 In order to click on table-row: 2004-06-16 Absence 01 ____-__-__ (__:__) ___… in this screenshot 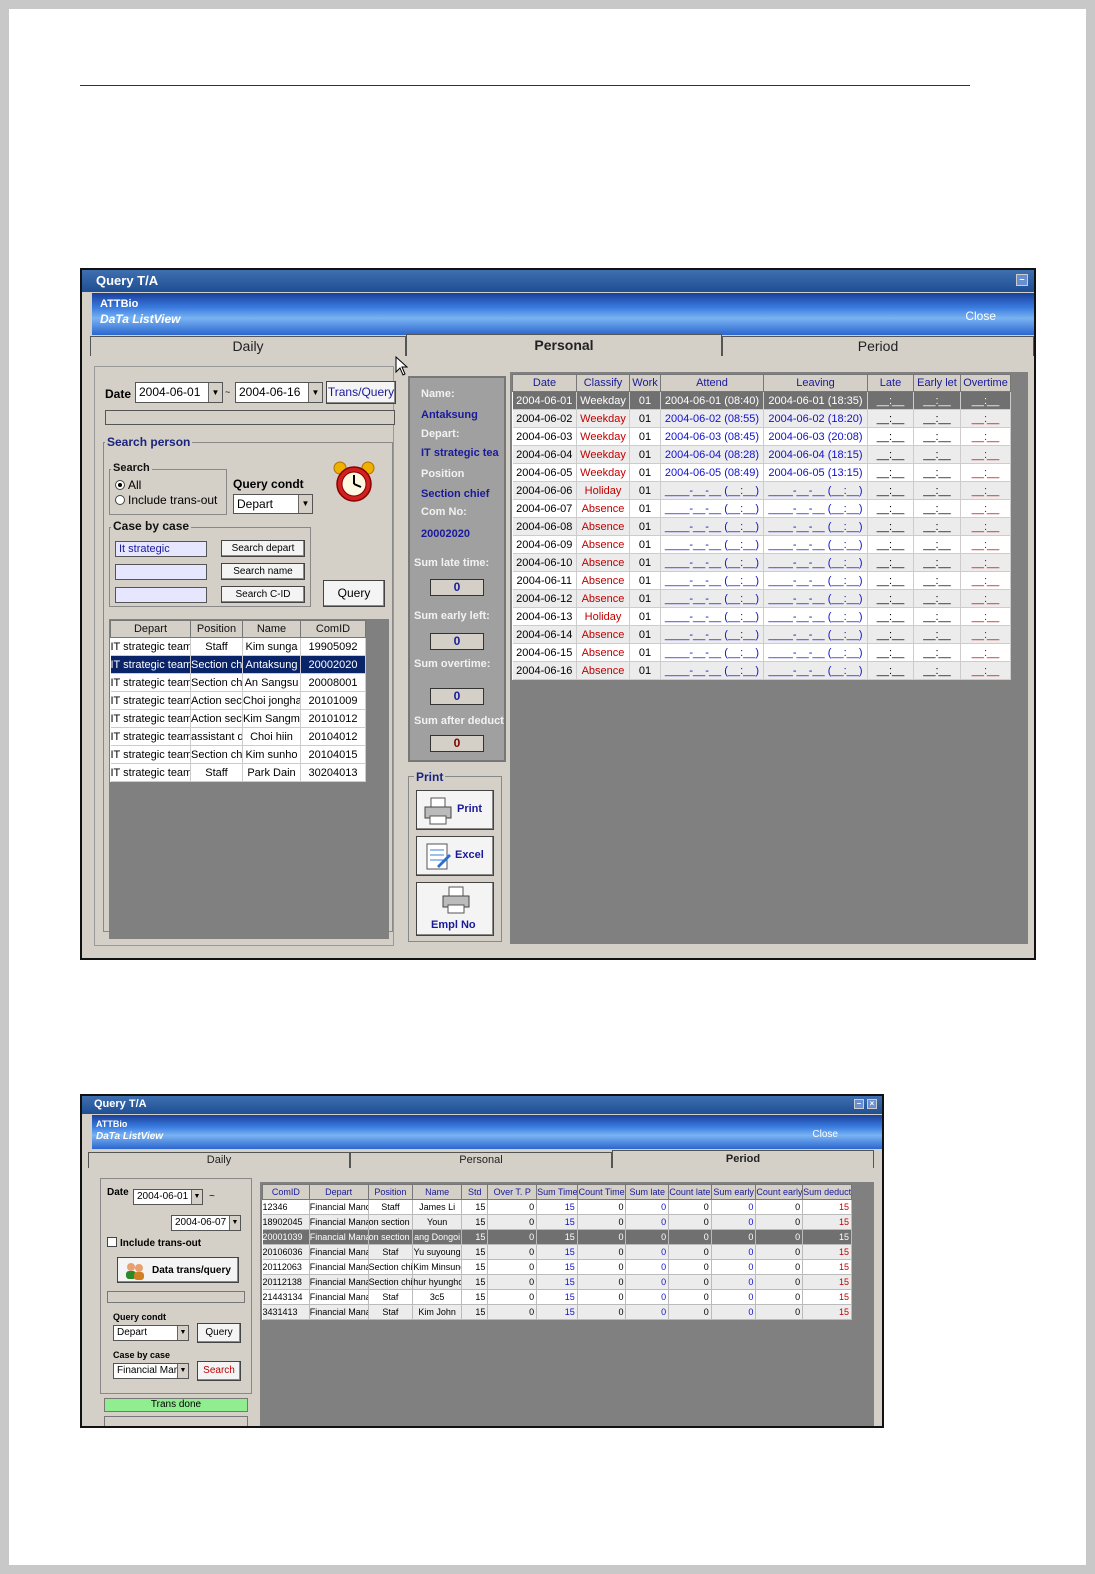, I will do `click(761, 670)`.